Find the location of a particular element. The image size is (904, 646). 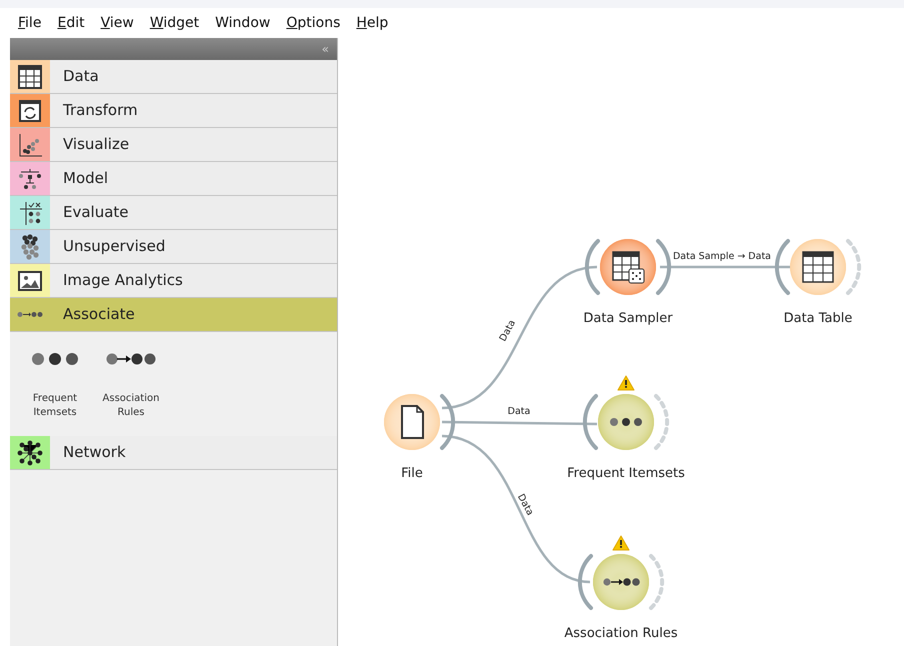

network-icon is located at coordinates (30, 452).